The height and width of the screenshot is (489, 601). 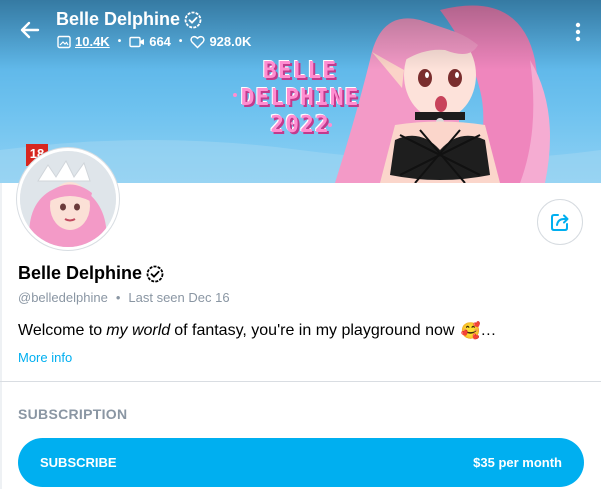 I want to click on subscribe-label: SUBSCRIBE, so click(x=78, y=462).